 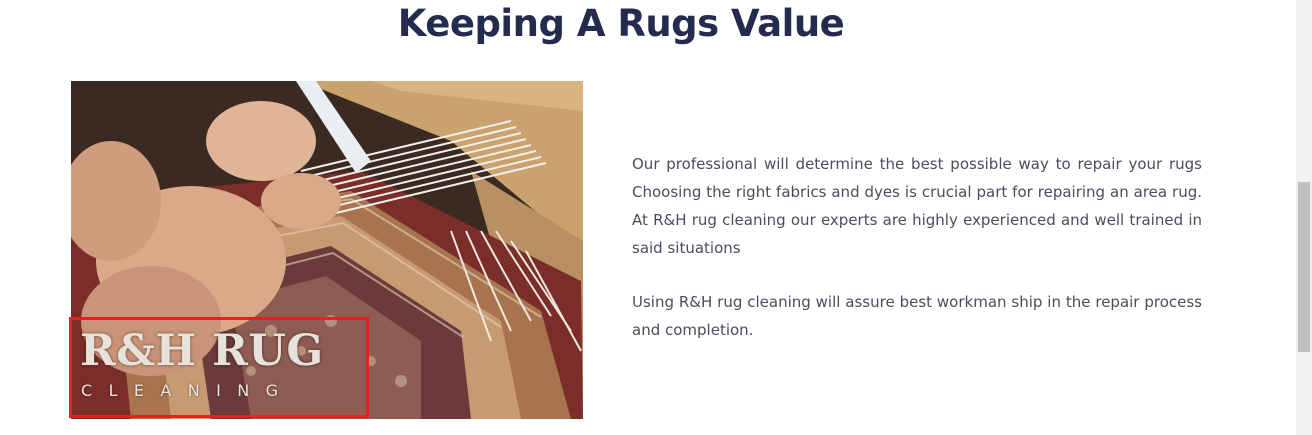 I want to click on page-title: Keeping A Rugs Value, so click(x=621, y=23).